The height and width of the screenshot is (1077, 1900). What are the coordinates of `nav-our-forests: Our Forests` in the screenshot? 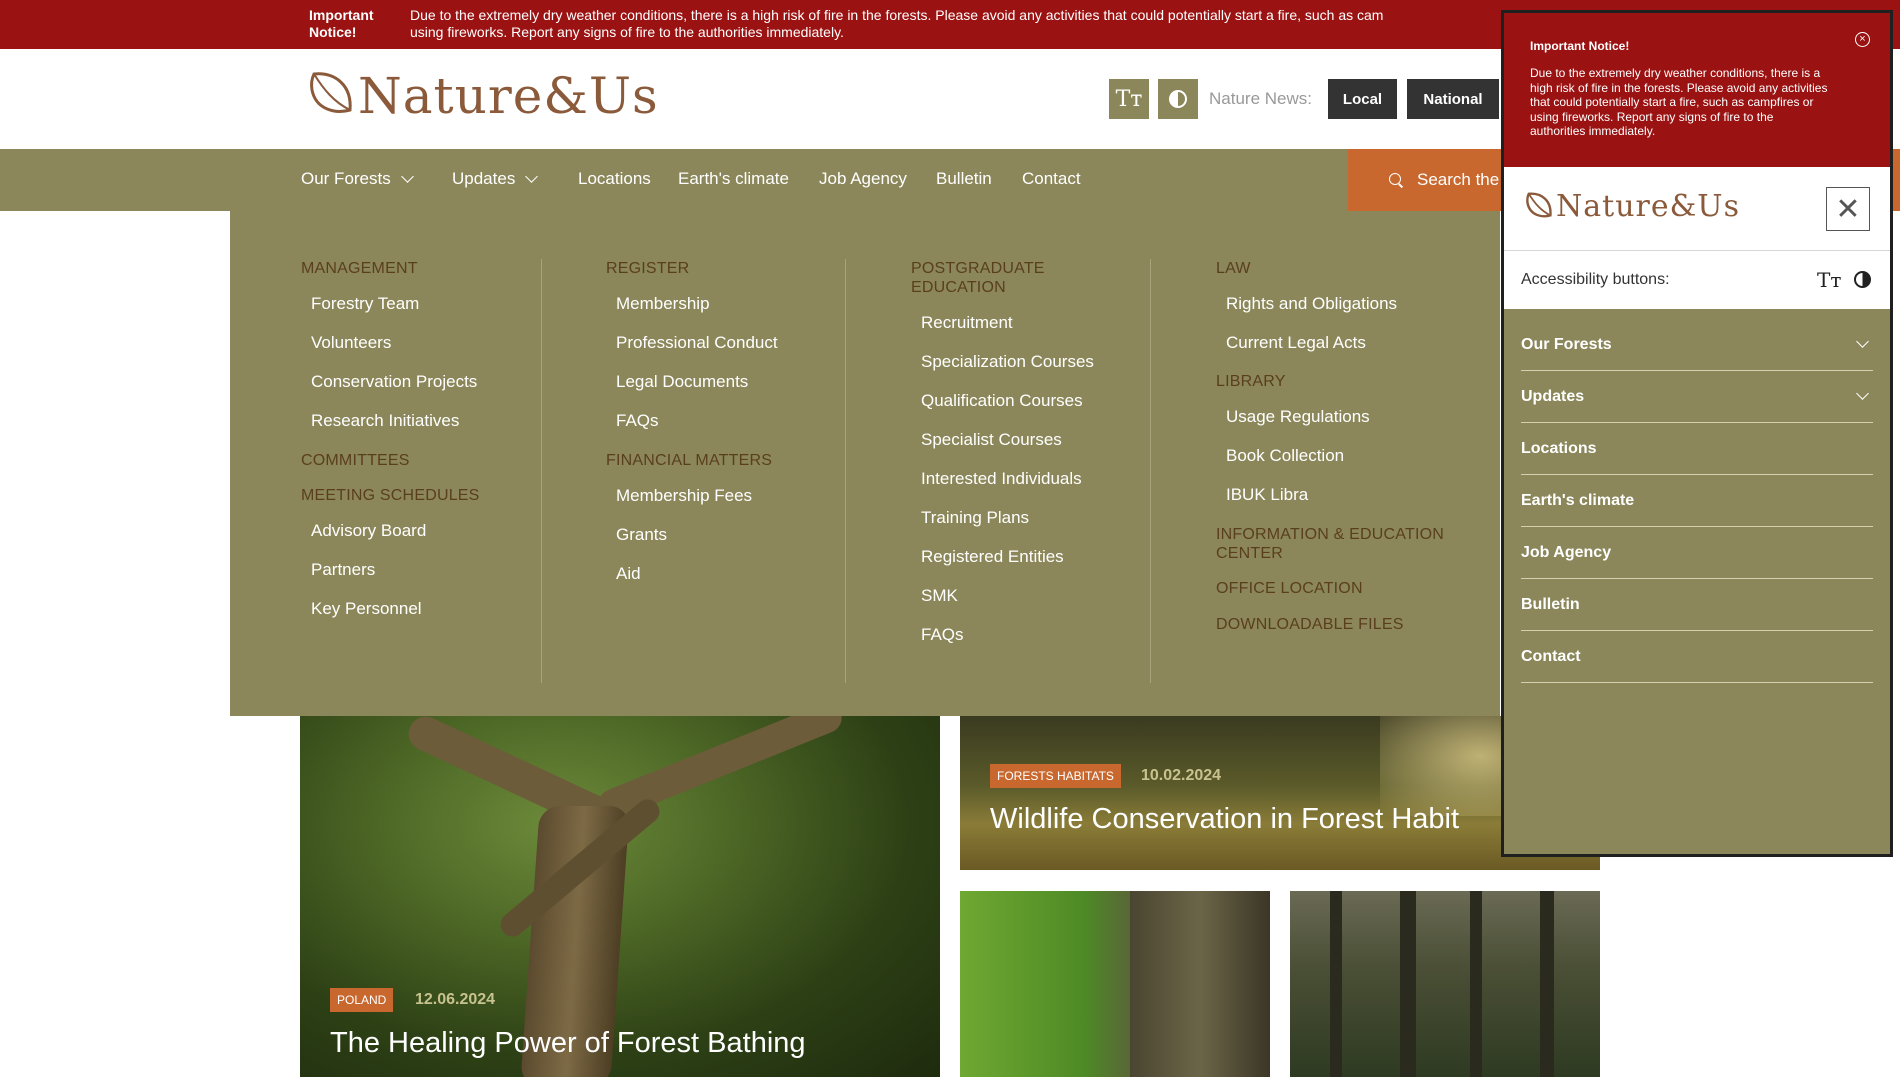 It's located at (357, 179).